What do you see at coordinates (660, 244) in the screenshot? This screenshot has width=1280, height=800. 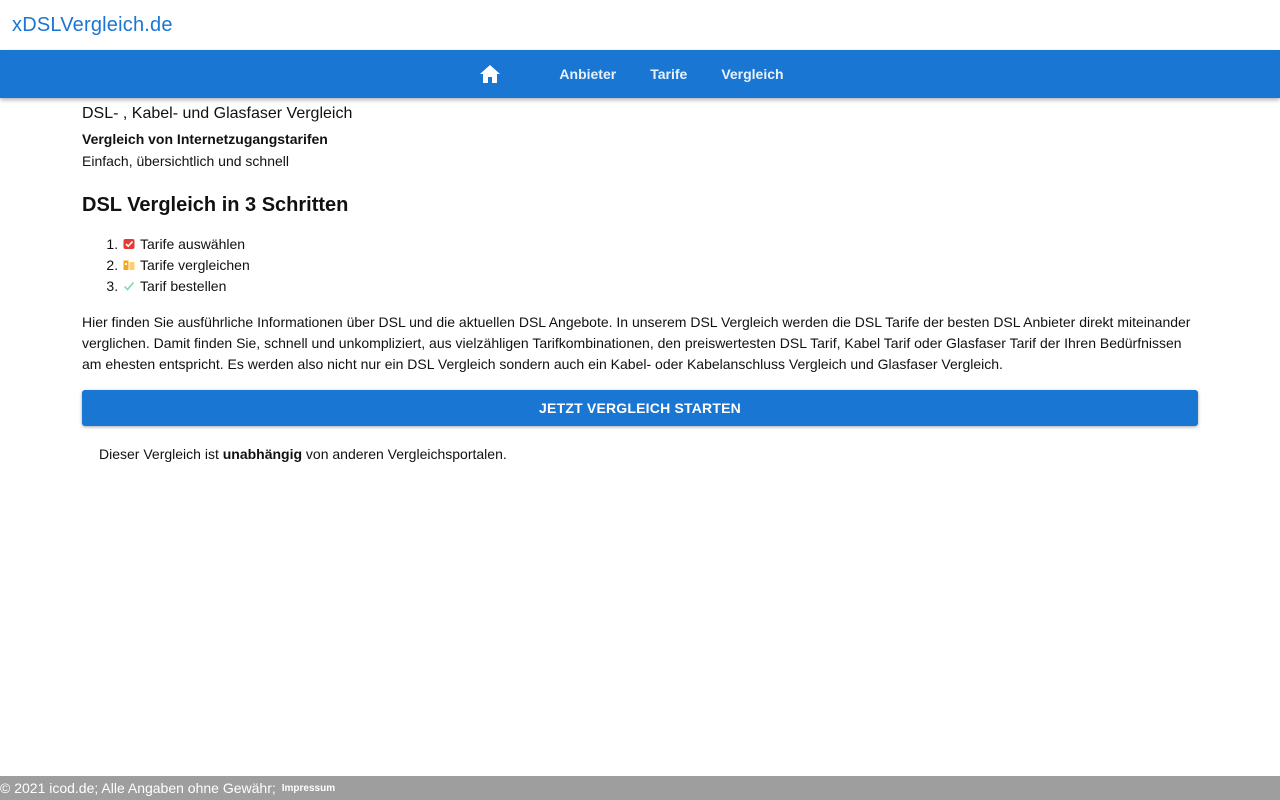 I see `step-item: Tarife auswählen` at bounding box center [660, 244].